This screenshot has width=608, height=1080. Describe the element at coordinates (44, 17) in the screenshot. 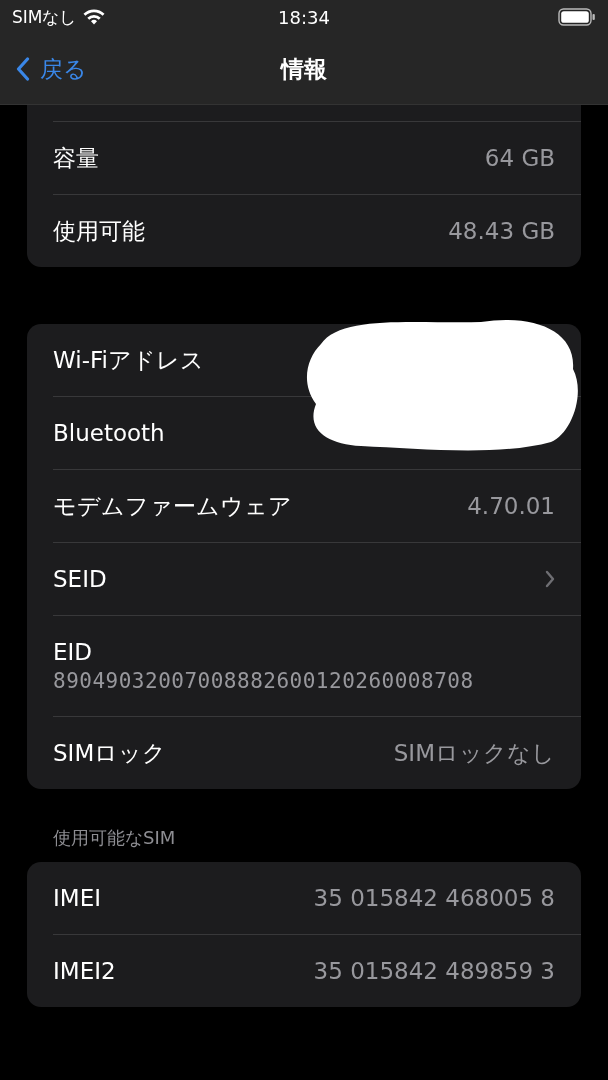

I see `carrier-label: SIMなし` at that location.